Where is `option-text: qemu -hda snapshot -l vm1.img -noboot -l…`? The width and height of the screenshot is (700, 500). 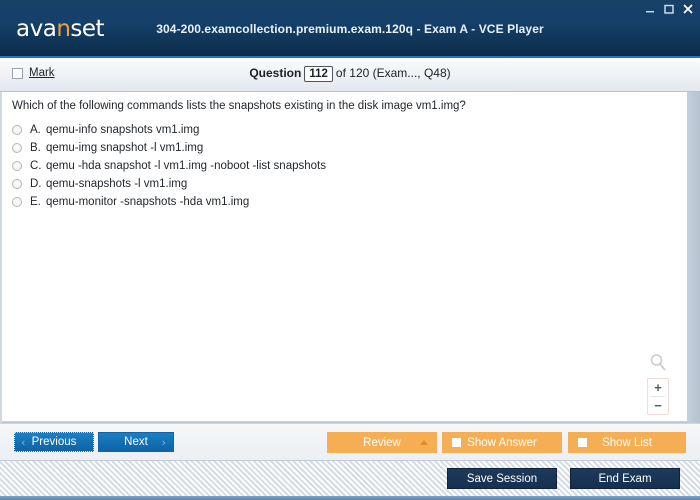
option-text: qemu -hda snapshot -l vm1.img -noboot -l… is located at coordinates (186, 166).